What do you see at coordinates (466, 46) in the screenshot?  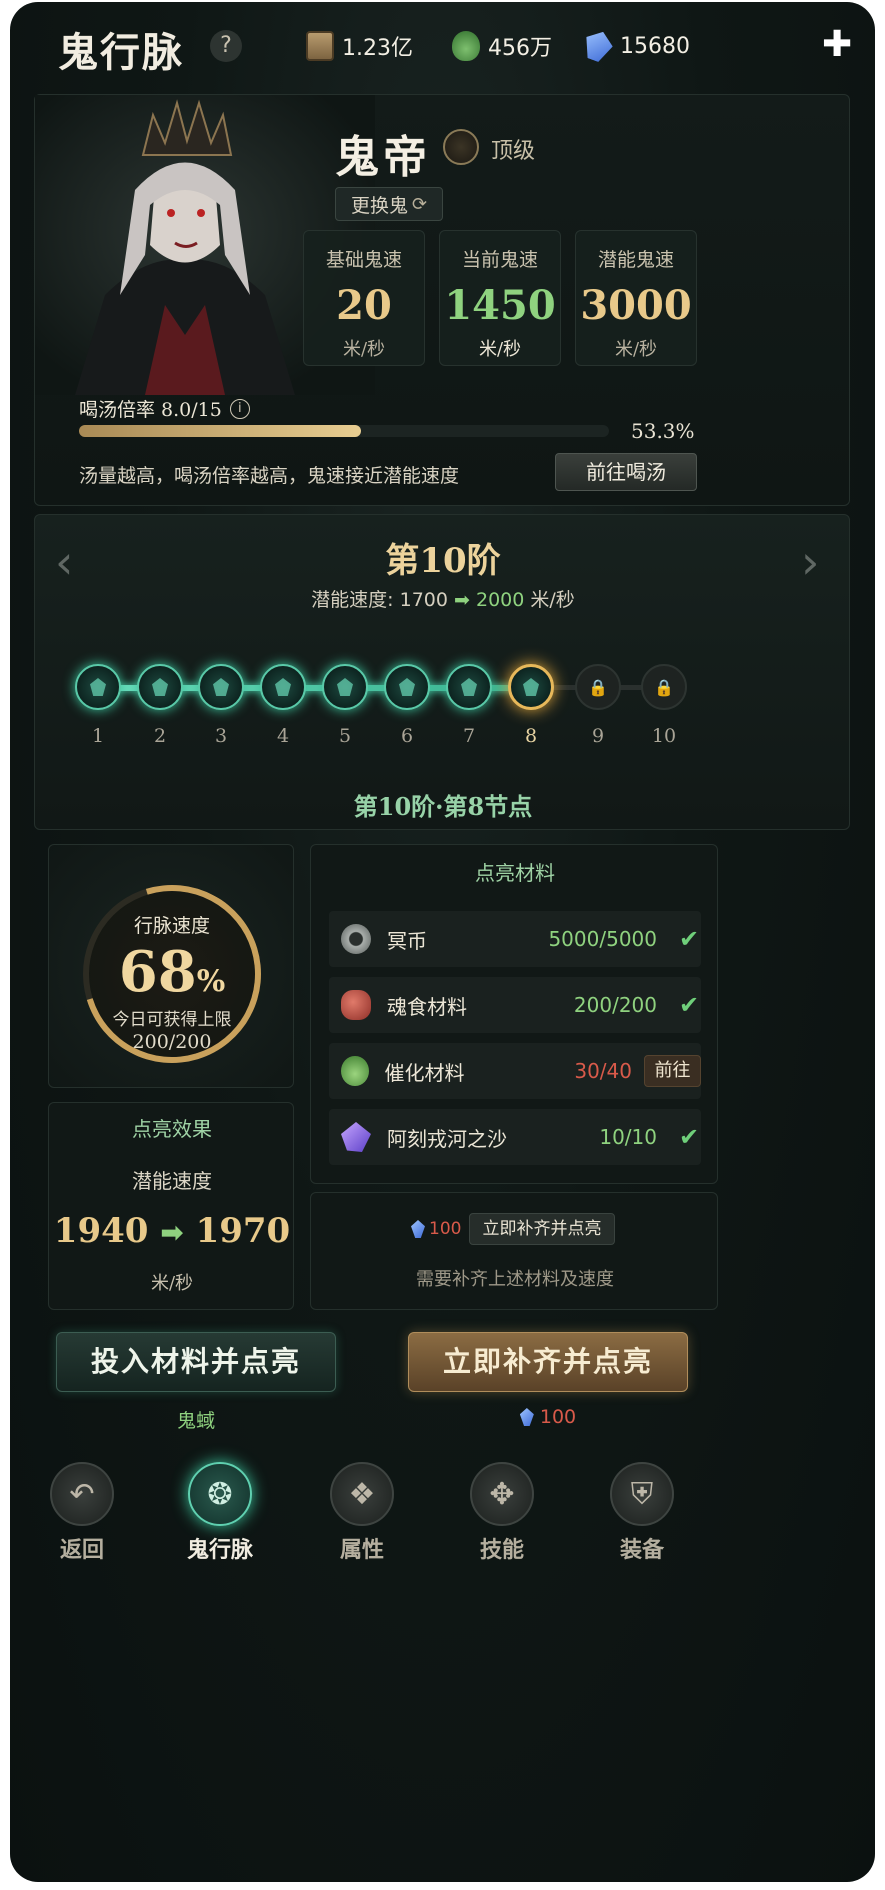 I see `pouch-icon` at bounding box center [466, 46].